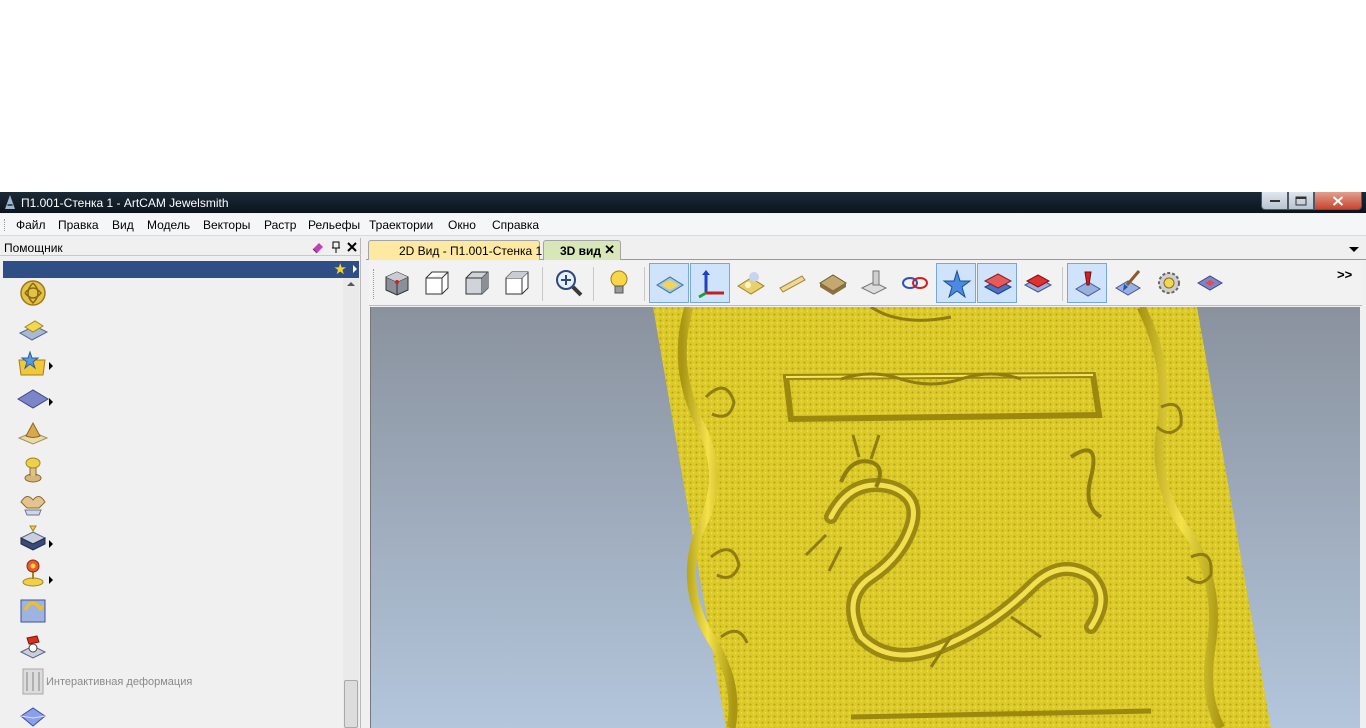 Image resolution: width=1366 pixels, height=728 pixels. I want to click on scroll-up-arrow-icon, so click(351, 284).